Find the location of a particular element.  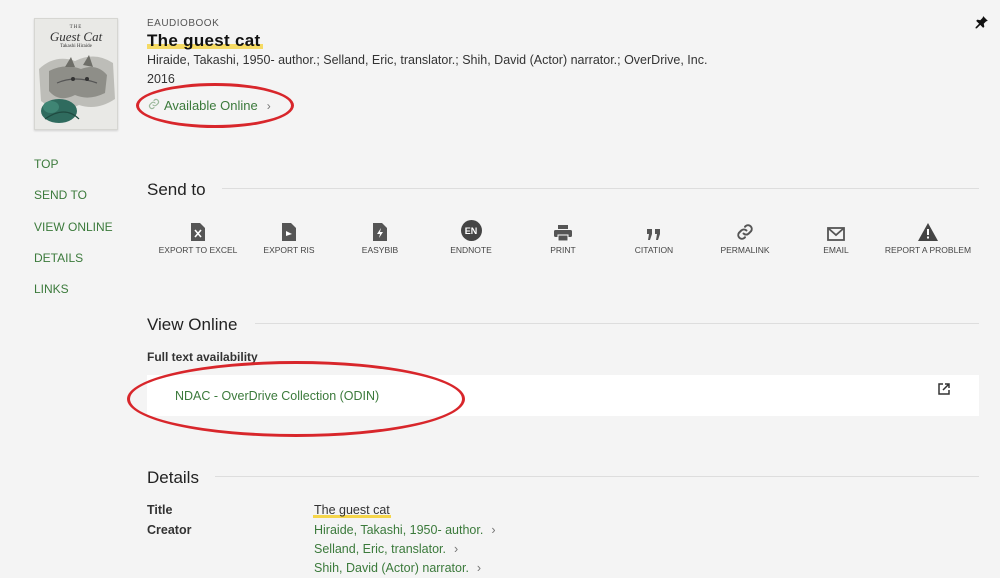

endnote-label: ENDNOTE is located at coordinates (471, 250).